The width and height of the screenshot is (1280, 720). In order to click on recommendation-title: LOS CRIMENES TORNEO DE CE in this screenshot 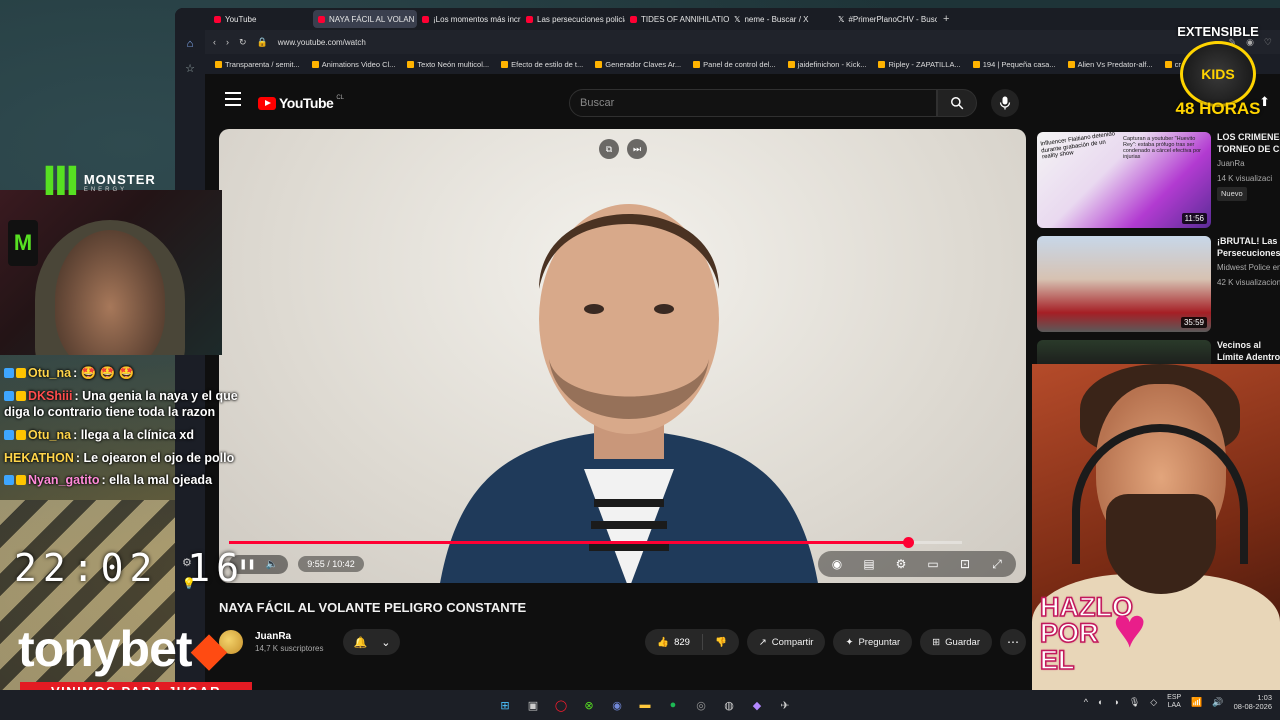, I will do `click(1248, 143)`.